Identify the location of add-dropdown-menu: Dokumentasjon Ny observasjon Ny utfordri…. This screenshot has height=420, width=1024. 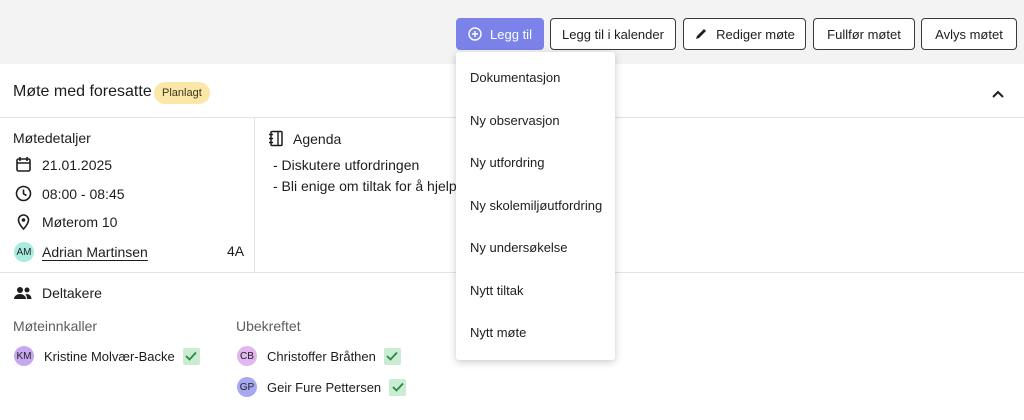
(535, 206).